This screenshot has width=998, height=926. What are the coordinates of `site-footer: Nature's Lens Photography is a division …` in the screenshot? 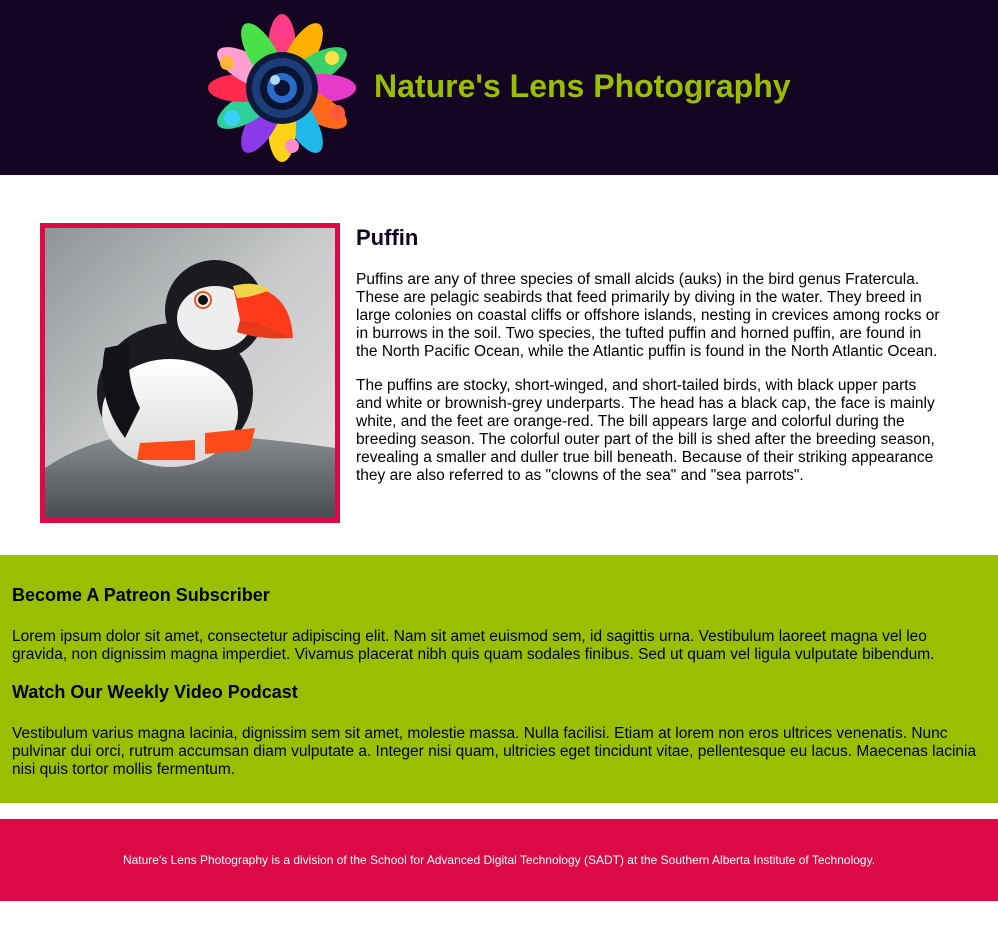 It's located at (499, 860).